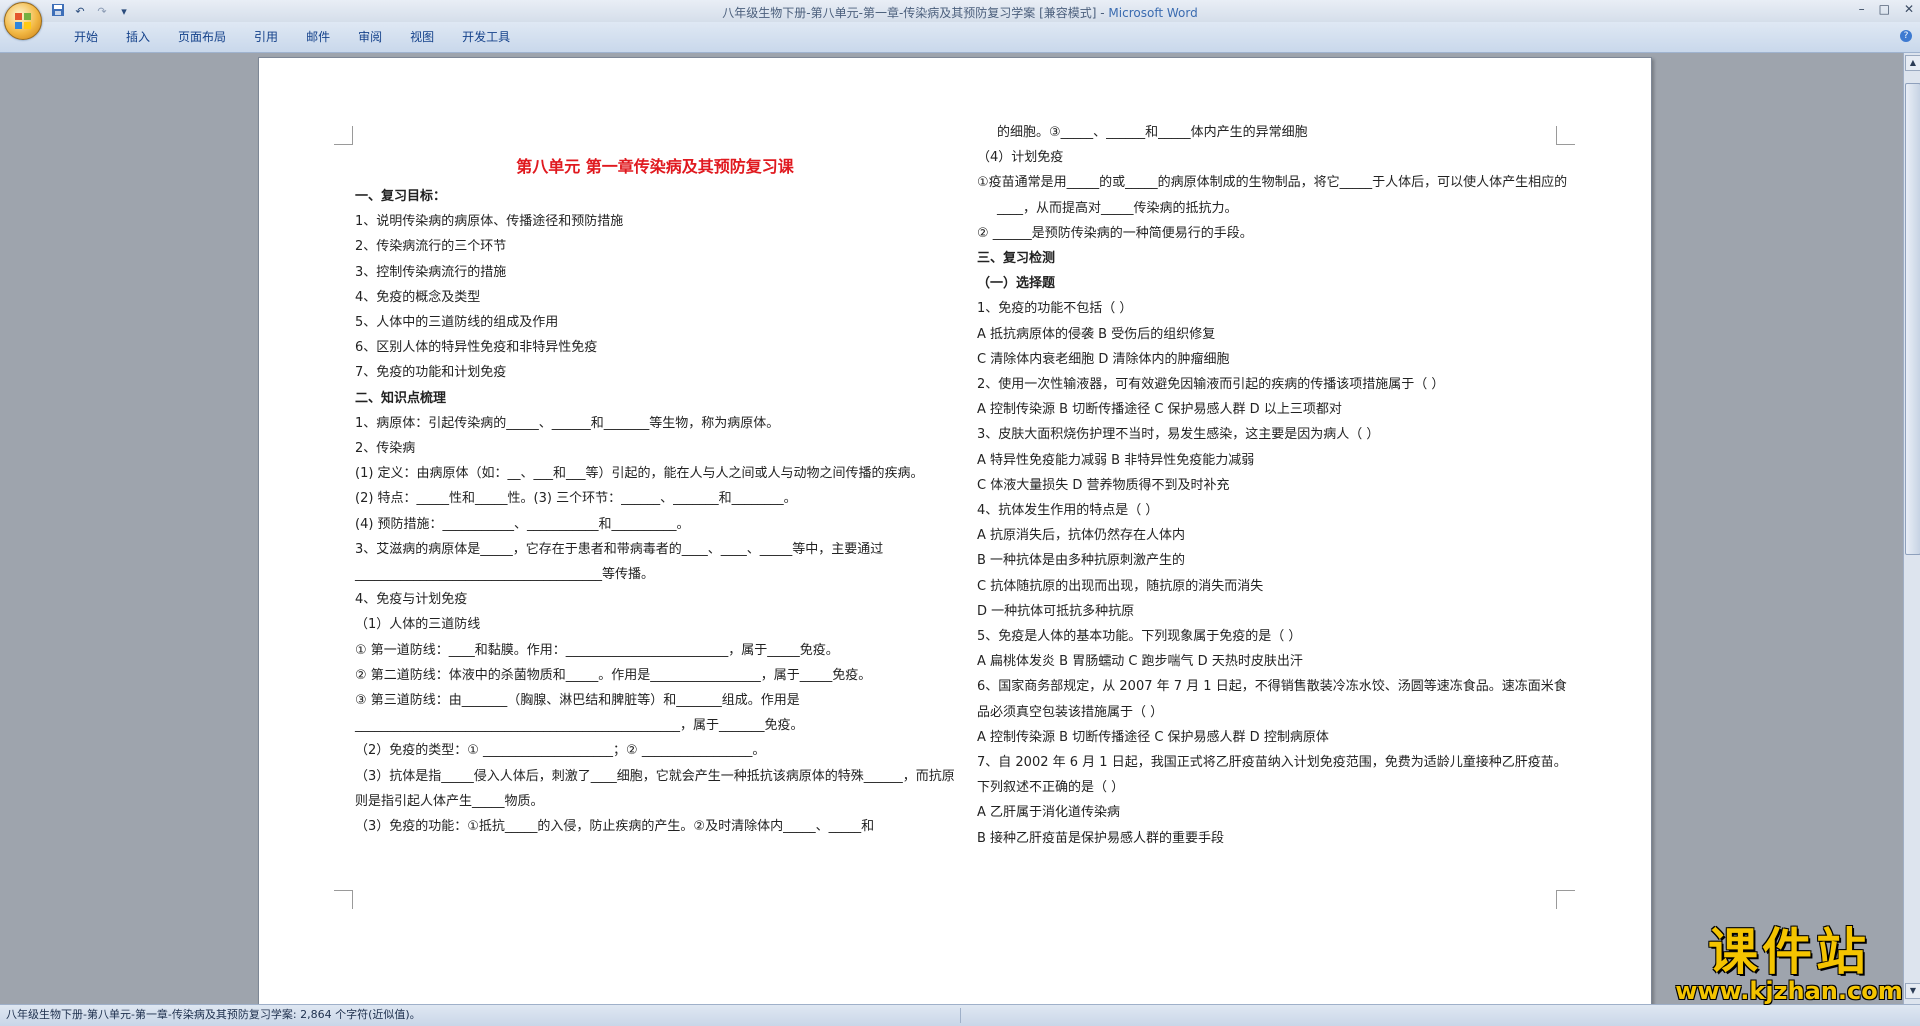 The image size is (1920, 1026). What do you see at coordinates (1789, 991) in the screenshot?
I see `watermark-url: www.kjzhan.com` at bounding box center [1789, 991].